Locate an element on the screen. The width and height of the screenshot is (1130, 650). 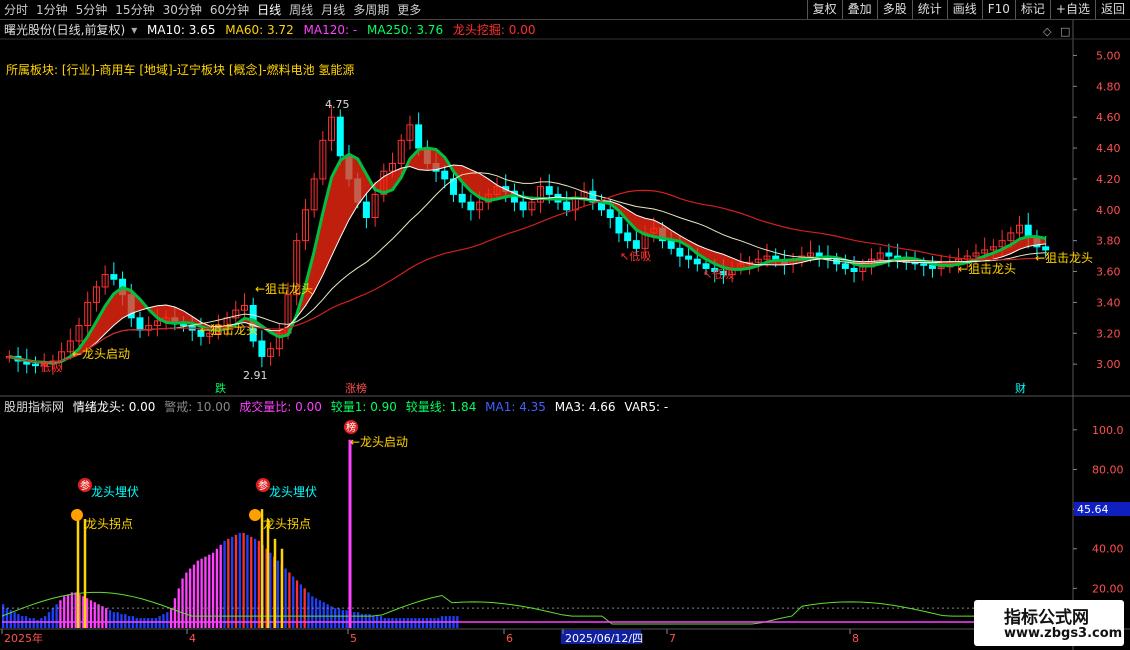
diamond-icon: ◇ is located at coordinates (1047, 31).